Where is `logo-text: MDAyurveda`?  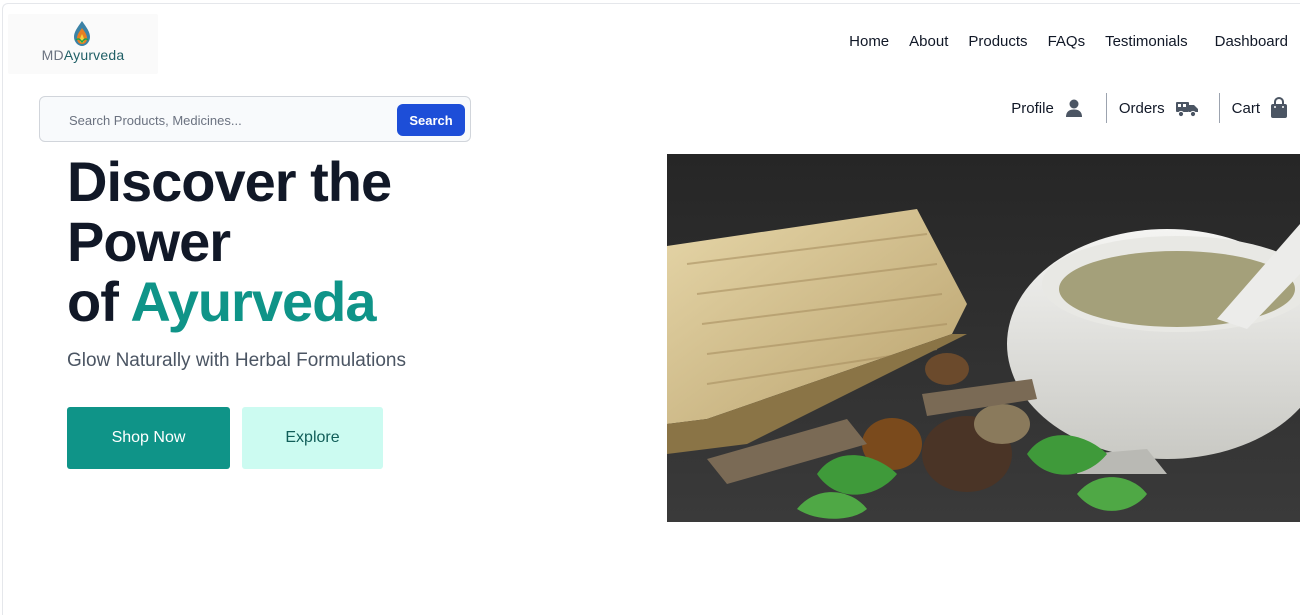
logo-text: MDAyurveda is located at coordinates (83, 55).